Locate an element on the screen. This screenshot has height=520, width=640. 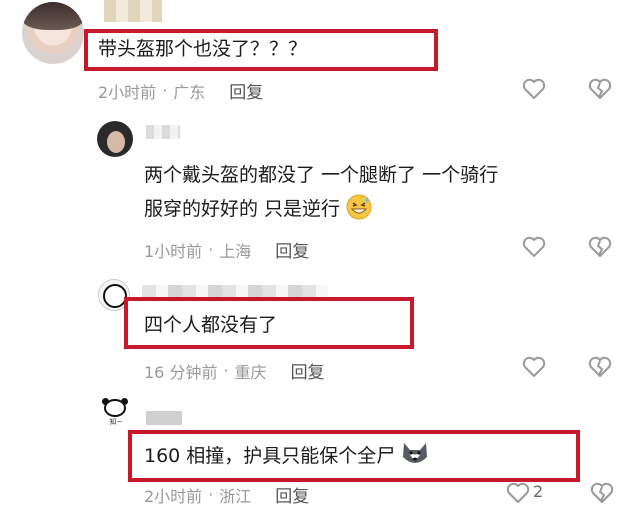
timestamp: 16 分钟前 is located at coordinates (181, 372).